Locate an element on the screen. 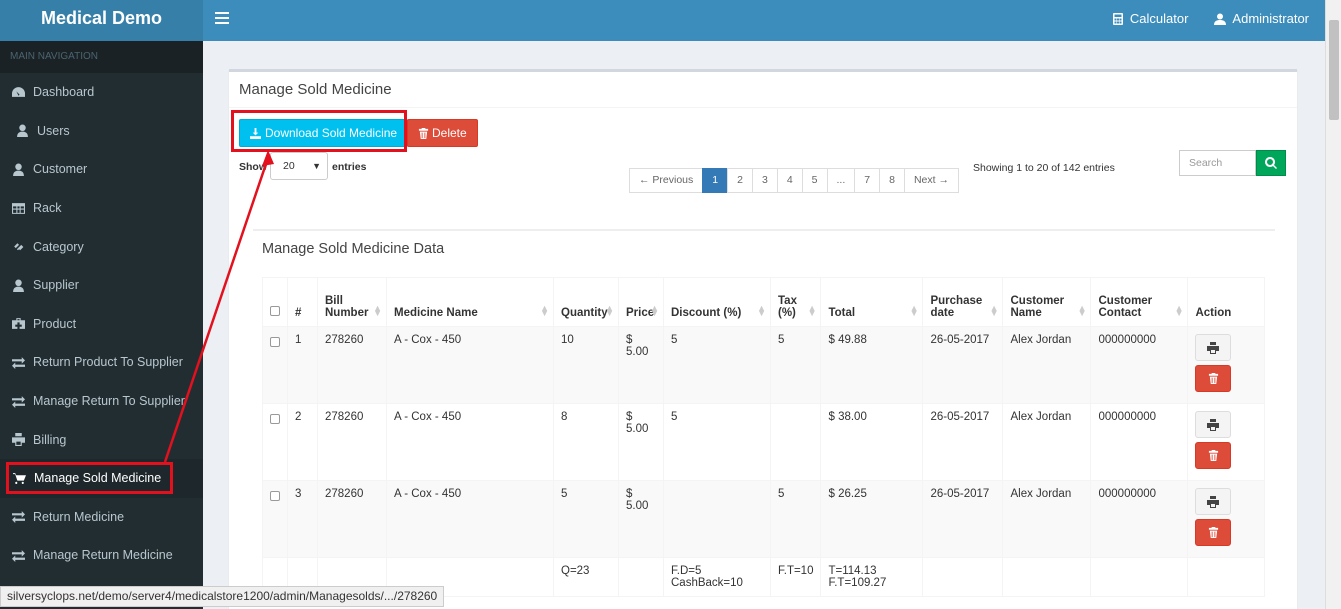  cell-no: 1 is located at coordinates (302, 365).